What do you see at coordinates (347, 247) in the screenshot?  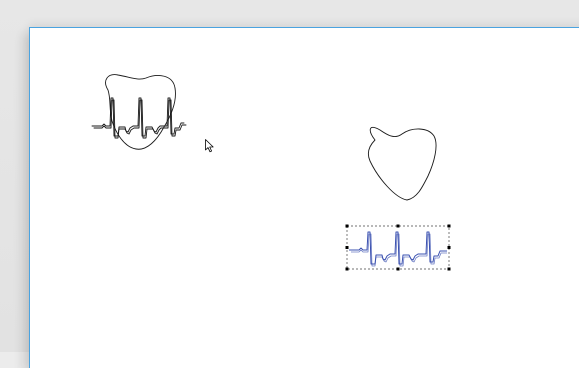 I see `selection-handle-middle-left` at bounding box center [347, 247].